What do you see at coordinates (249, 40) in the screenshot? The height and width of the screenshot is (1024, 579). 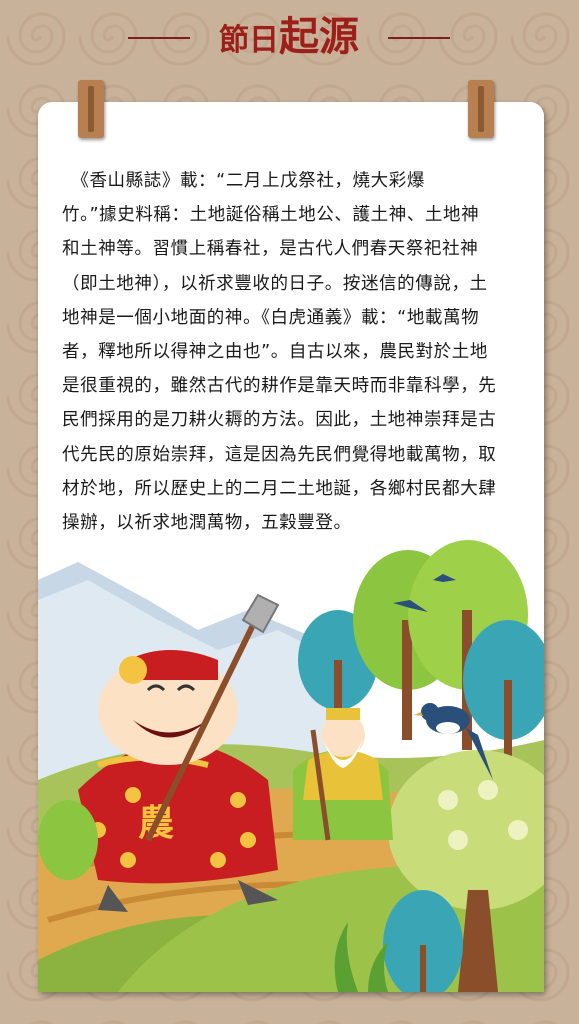 I see `page-title-small: 節日` at bounding box center [249, 40].